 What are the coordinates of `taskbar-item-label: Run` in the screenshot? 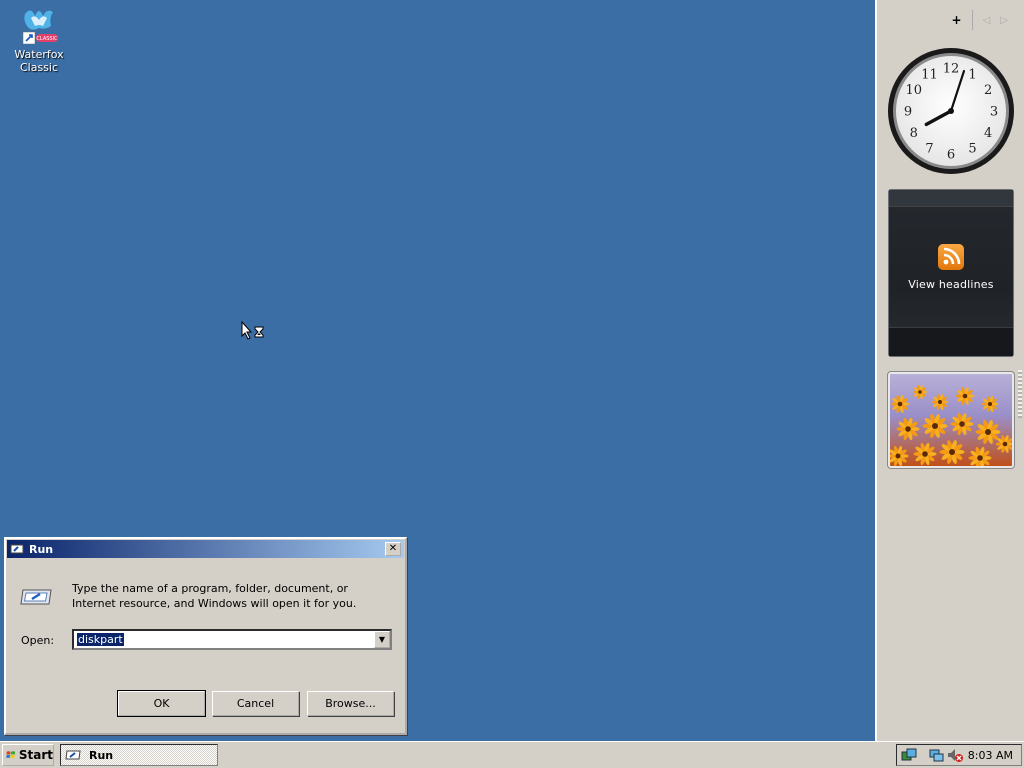 It's located at (101, 755).